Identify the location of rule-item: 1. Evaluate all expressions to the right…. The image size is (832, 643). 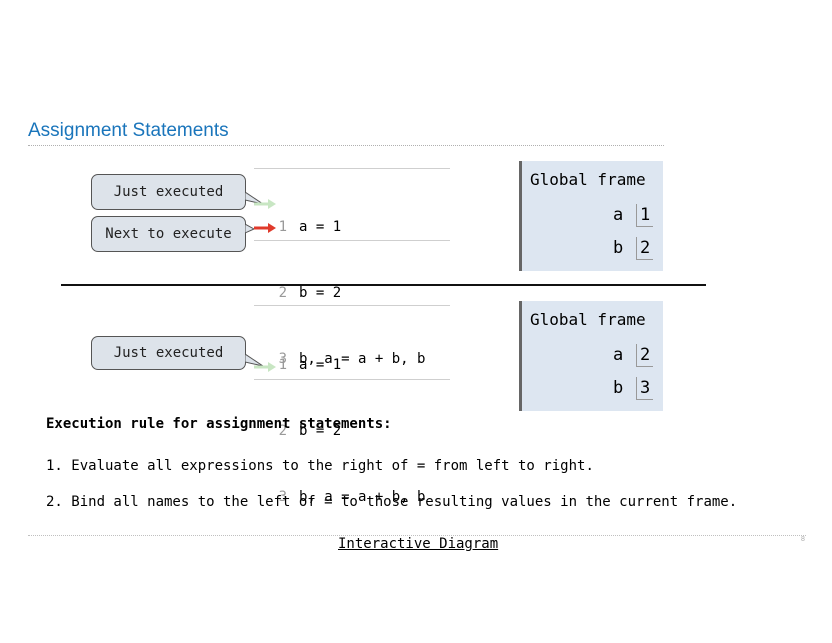
(320, 466).